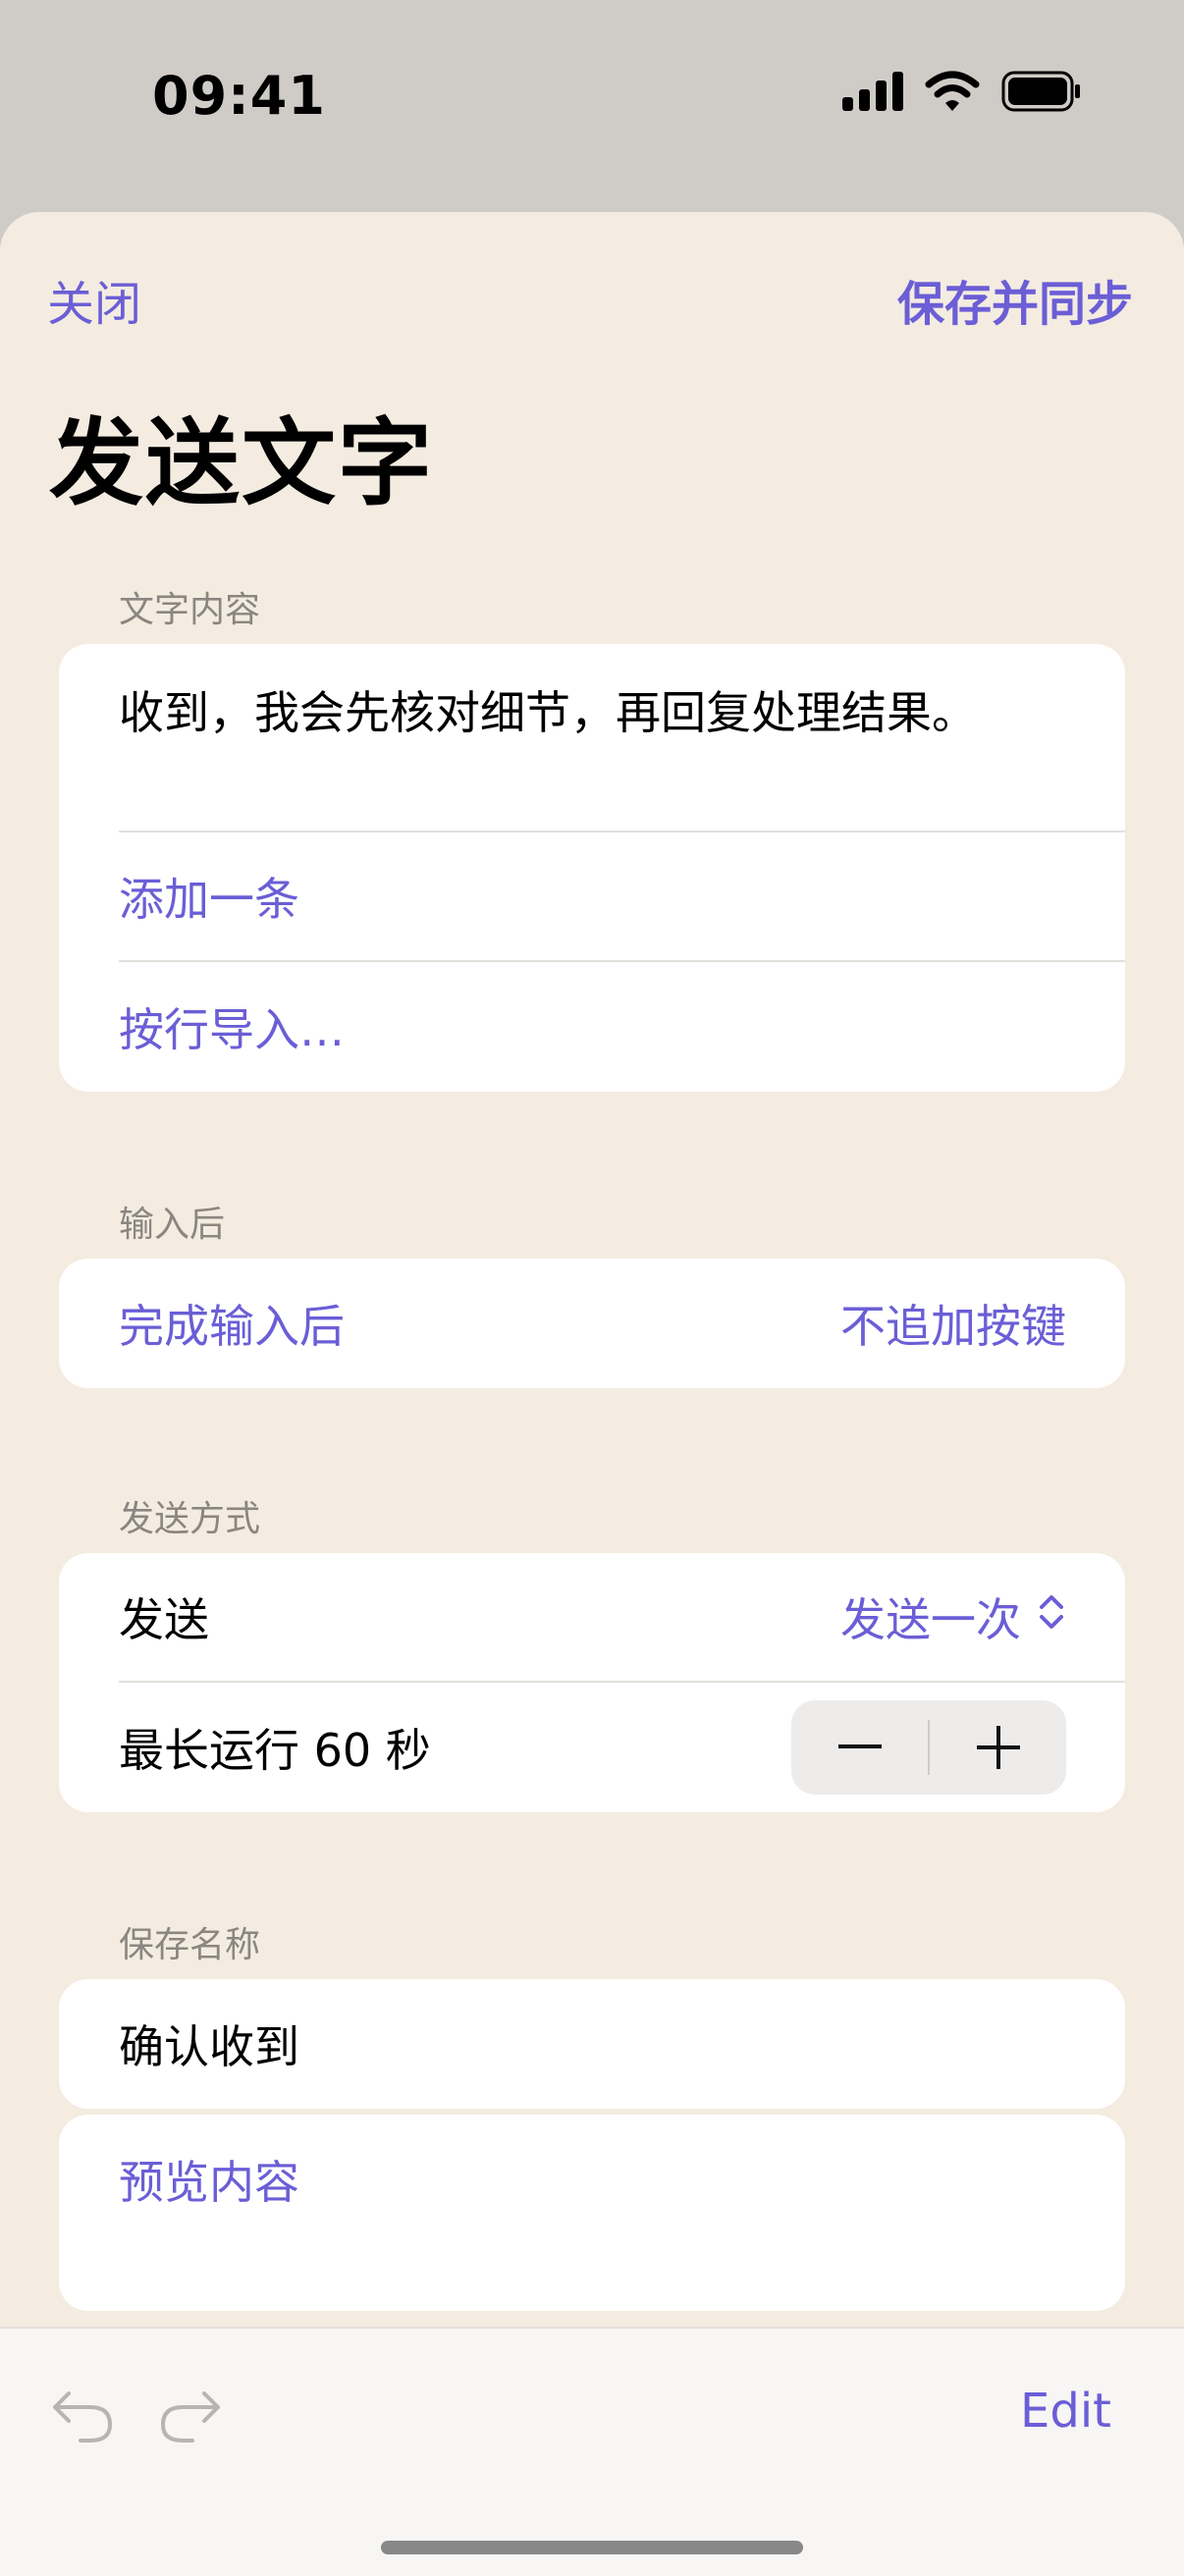  Describe the element at coordinates (592, 1682) in the screenshot. I see `send-mode-card: 发送 发送一次 最长运行 60 秒` at that location.